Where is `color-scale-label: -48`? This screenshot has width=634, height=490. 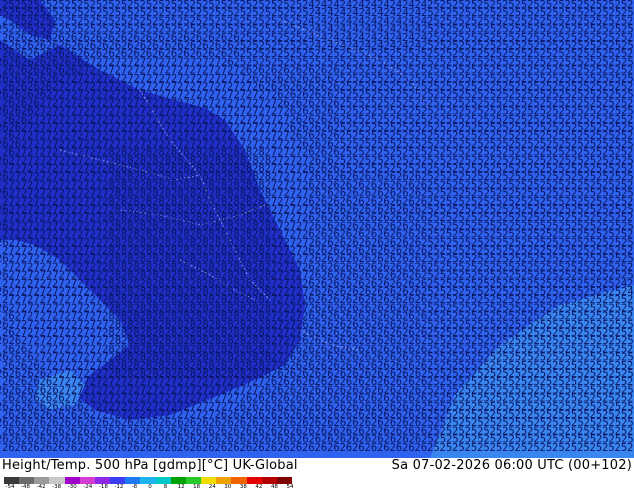
color-scale-label: -48 is located at coordinates (26, 487).